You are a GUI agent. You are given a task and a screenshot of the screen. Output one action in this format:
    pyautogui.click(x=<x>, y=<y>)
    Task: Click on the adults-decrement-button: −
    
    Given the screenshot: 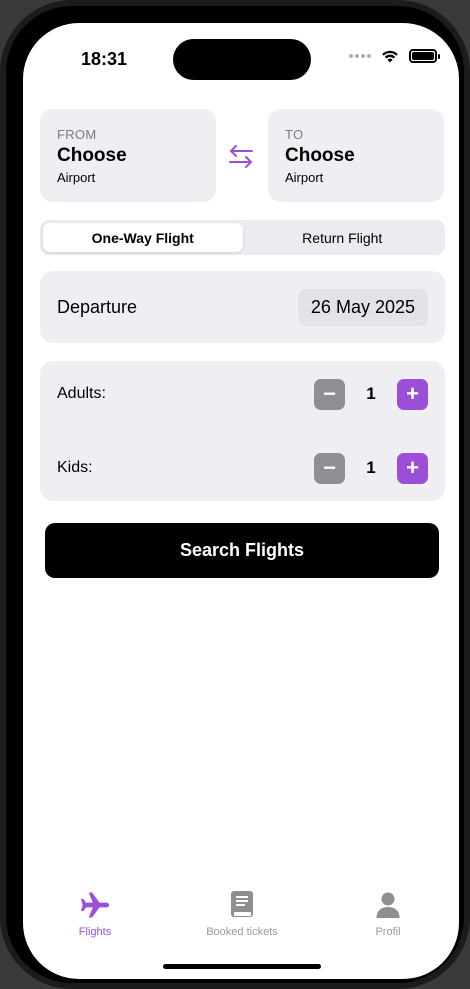 What is the action you would take?
    pyautogui.click(x=329, y=394)
    